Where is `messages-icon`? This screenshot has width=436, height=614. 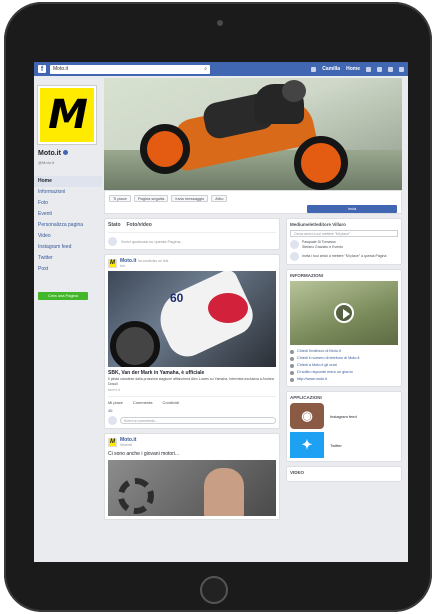 messages-icon is located at coordinates (379, 69).